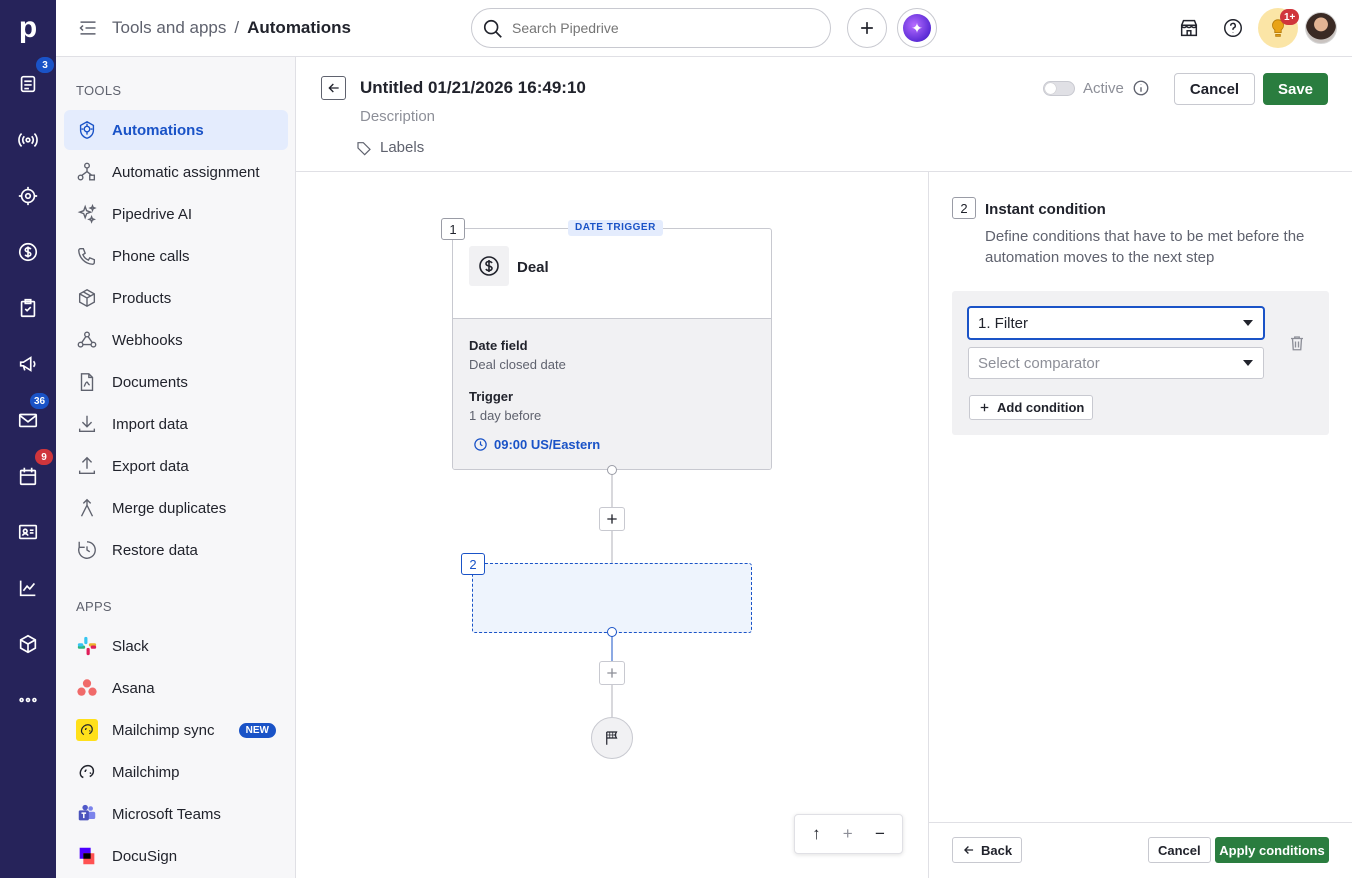  I want to click on apply-conditions-button: Apply conditions, so click(1272, 850).